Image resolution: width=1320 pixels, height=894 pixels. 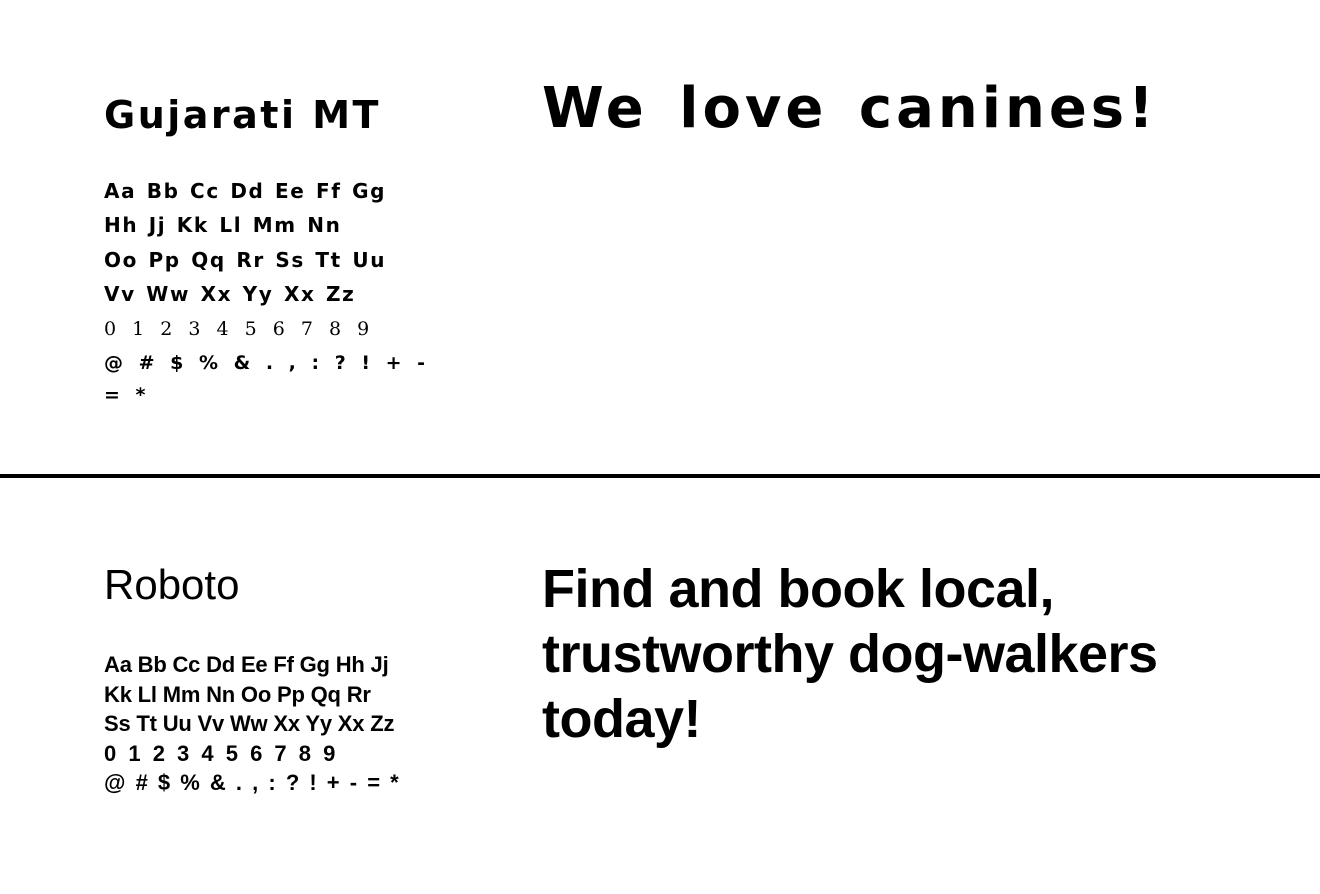 I want to click on glyph-row-letters: Vv Ww Xx Yy Xx Zz, so click(x=230, y=294).